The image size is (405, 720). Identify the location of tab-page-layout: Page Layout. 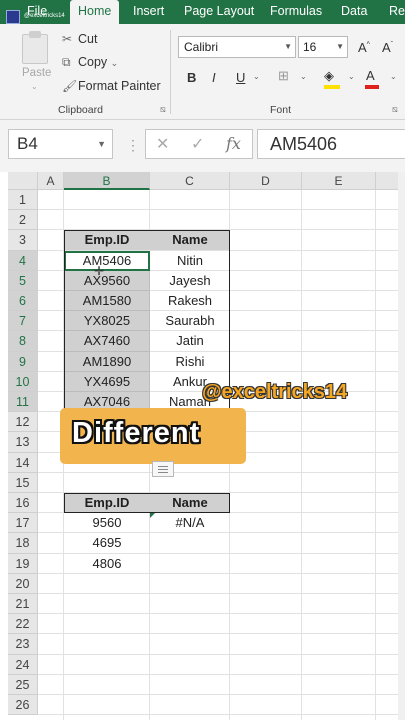
(219, 12).